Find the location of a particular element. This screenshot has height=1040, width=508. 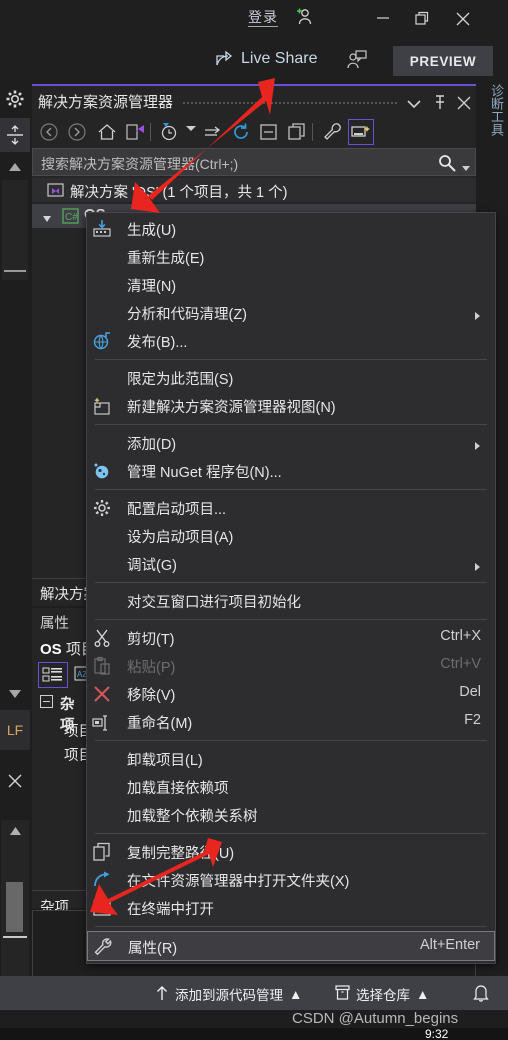

tree-expander-expanded is located at coordinates (47, 220).